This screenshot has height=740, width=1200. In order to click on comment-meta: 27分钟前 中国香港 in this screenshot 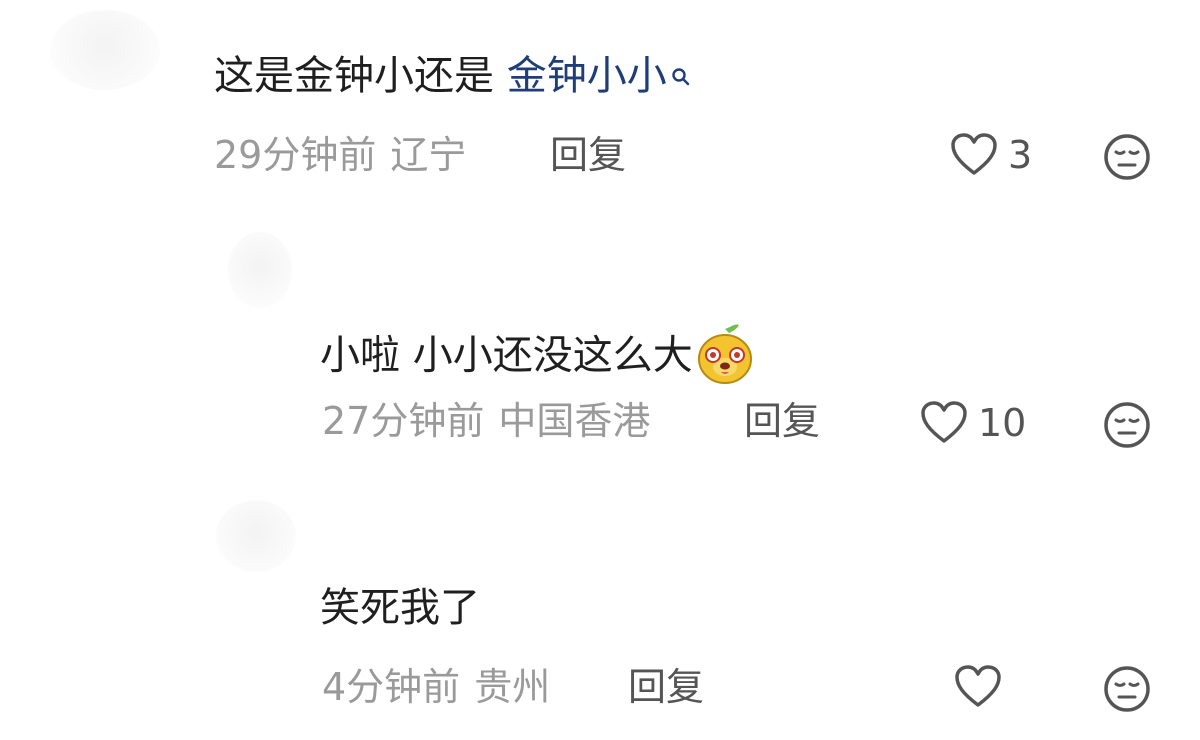, I will do `click(486, 421)`.